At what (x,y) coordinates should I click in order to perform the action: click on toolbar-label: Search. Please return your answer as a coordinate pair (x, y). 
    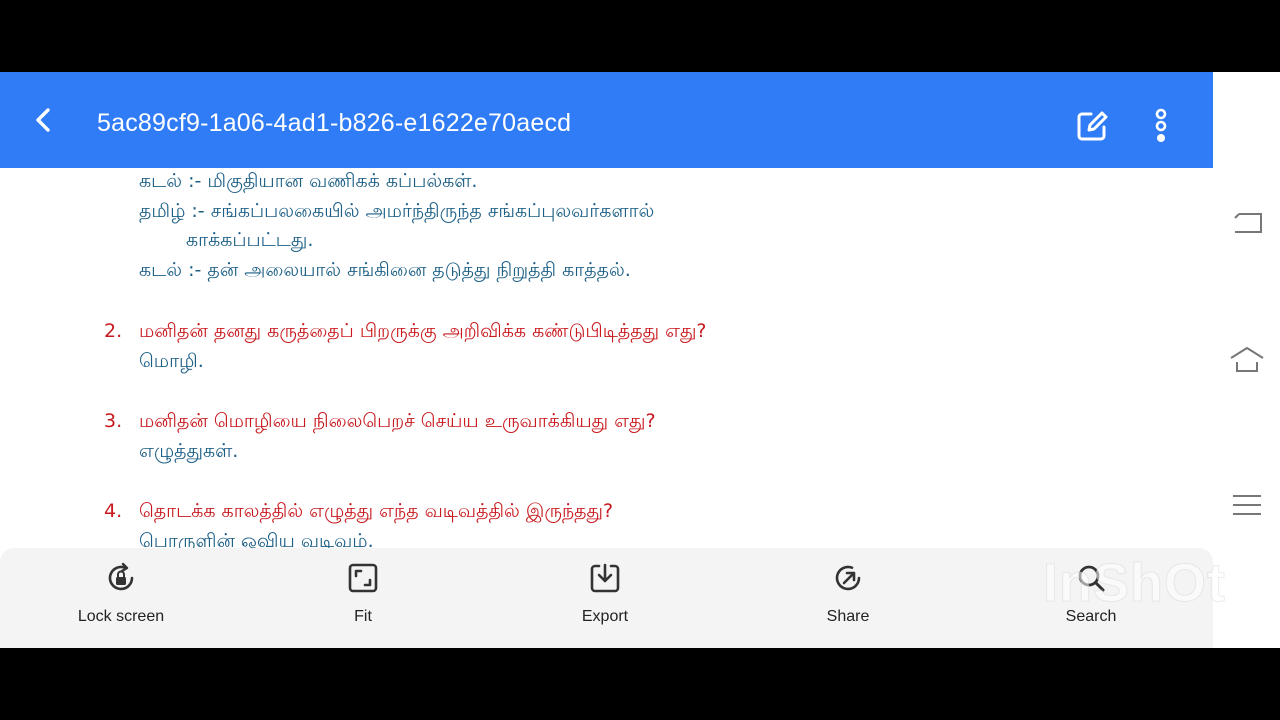
    Looking at the image, I should click on (1091, 616).